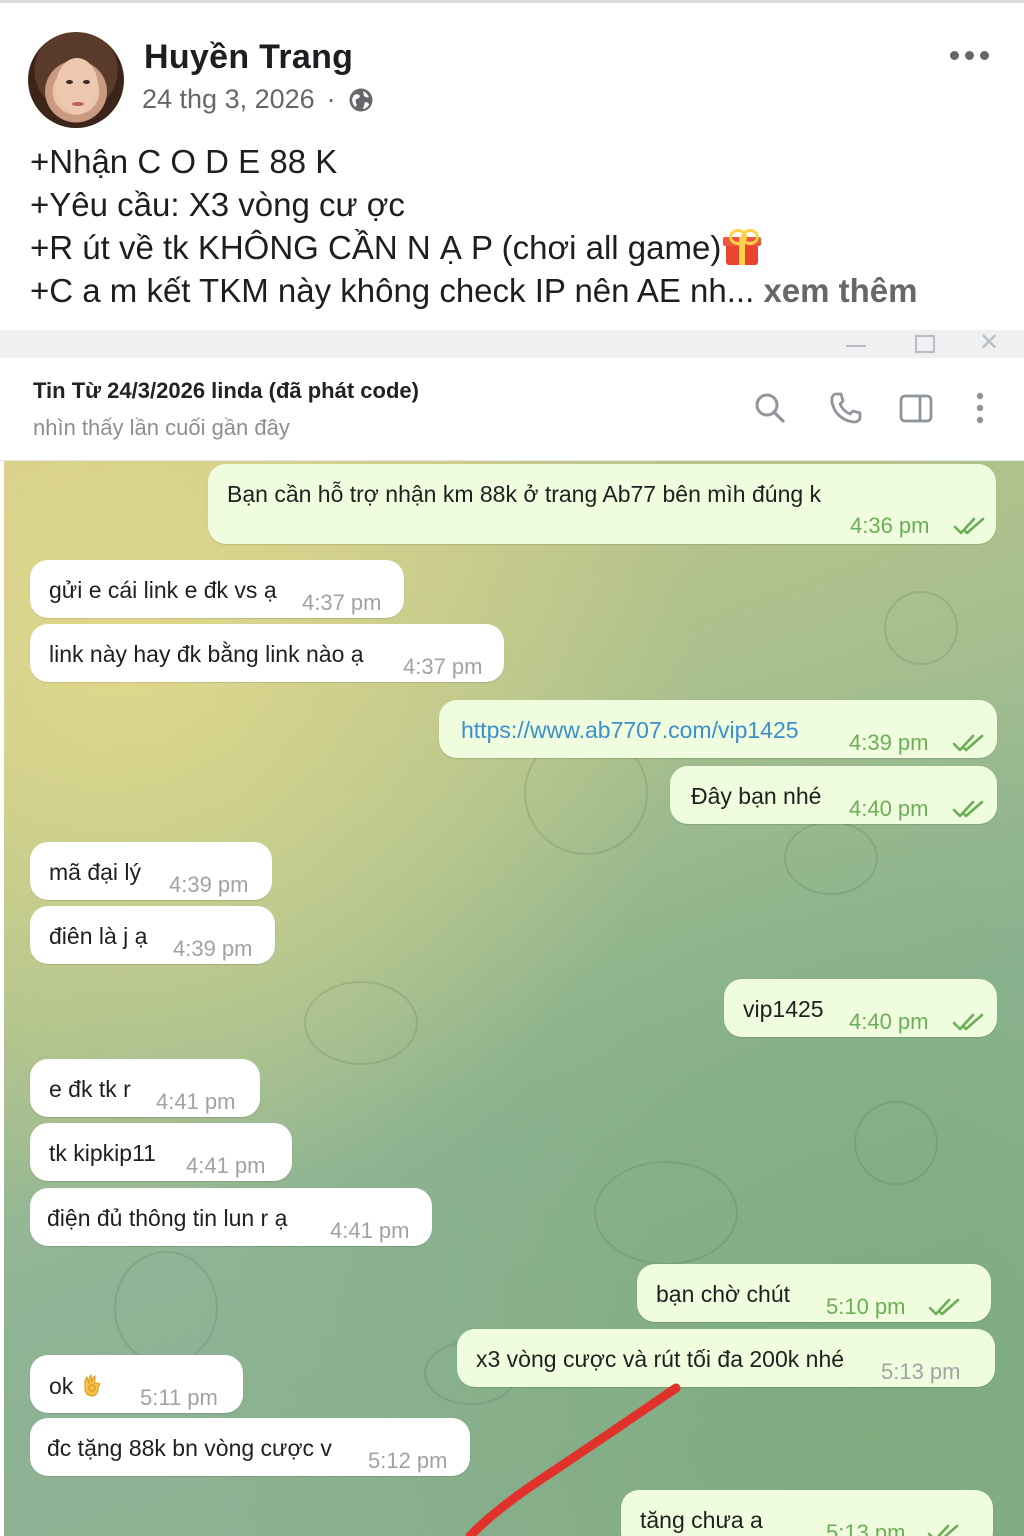 The width and height of the screenshot is (1024, 1536). What do you see at coordinates (206, 654) in the screenshot?
I see `message-text: link này hay đk bằng link nào ạ` at bounding box center [206, 654].